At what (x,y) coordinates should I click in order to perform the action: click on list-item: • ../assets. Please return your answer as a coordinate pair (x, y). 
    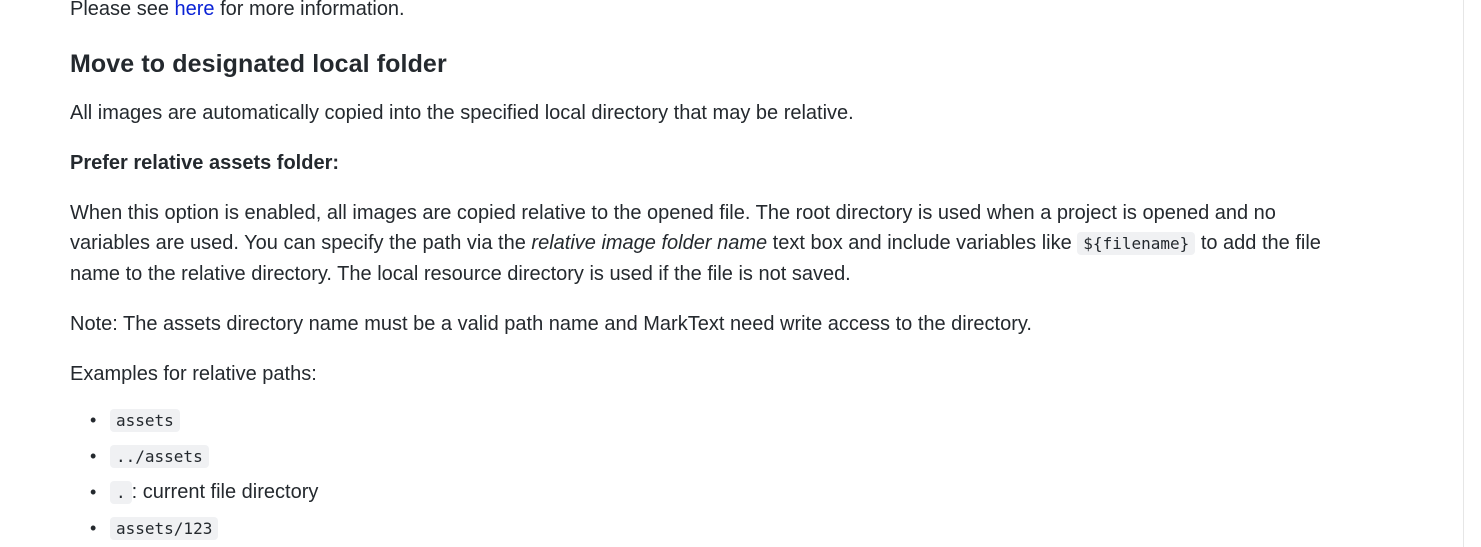
    Looking at the image, I should click on (715, 456).